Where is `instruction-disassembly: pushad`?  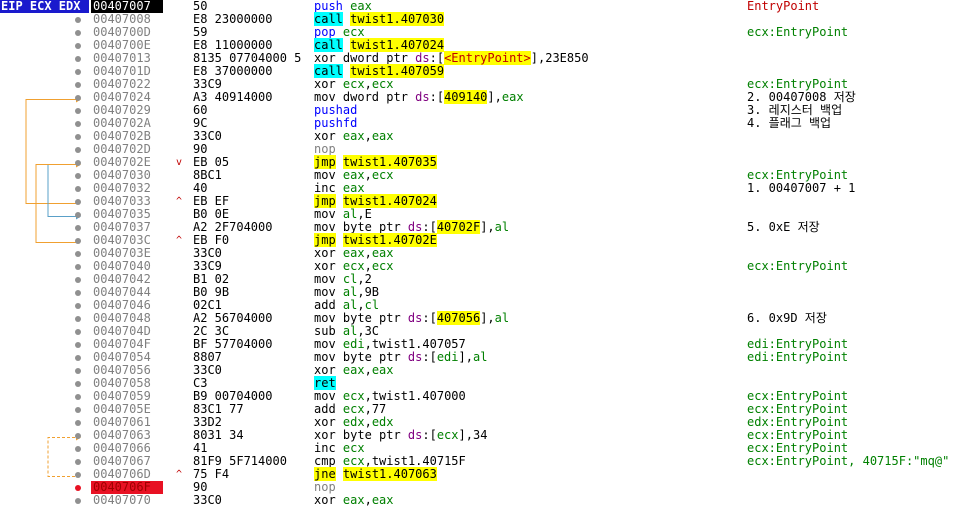
instruction-disassembly: pushad is located at coordinates (526, 110).